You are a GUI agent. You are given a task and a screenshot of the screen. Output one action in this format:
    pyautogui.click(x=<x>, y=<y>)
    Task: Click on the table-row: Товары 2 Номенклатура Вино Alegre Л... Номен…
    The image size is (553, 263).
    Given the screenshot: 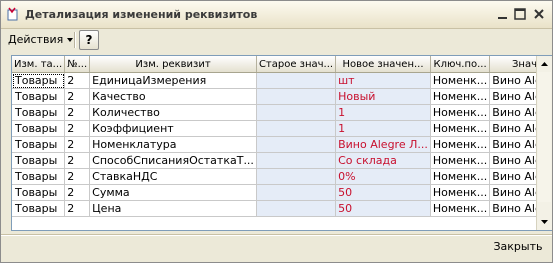 What is the action you would take?
    pyautogui.click(x=282, y=144)
    